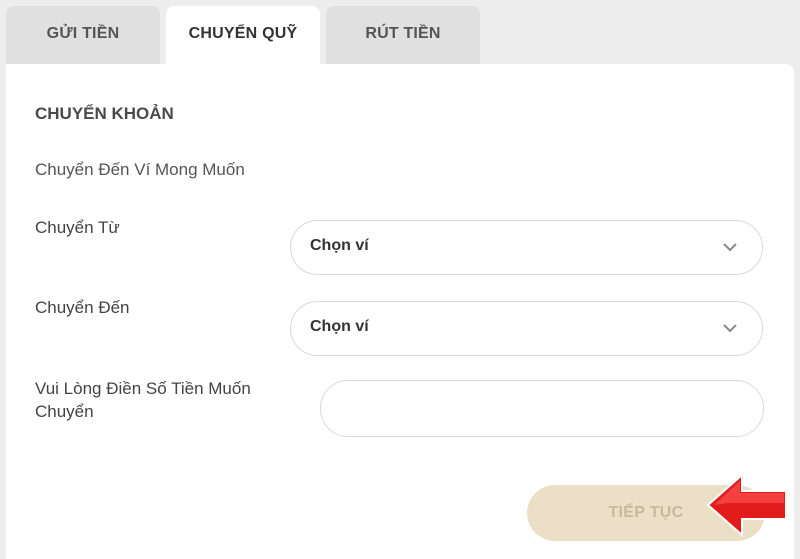  What do you see at coordinates (140, 169) in the screenshot?
I see `section-subtitle: Chuyển Đến Ví Mong Muốn` at bounding box center [140, 169].